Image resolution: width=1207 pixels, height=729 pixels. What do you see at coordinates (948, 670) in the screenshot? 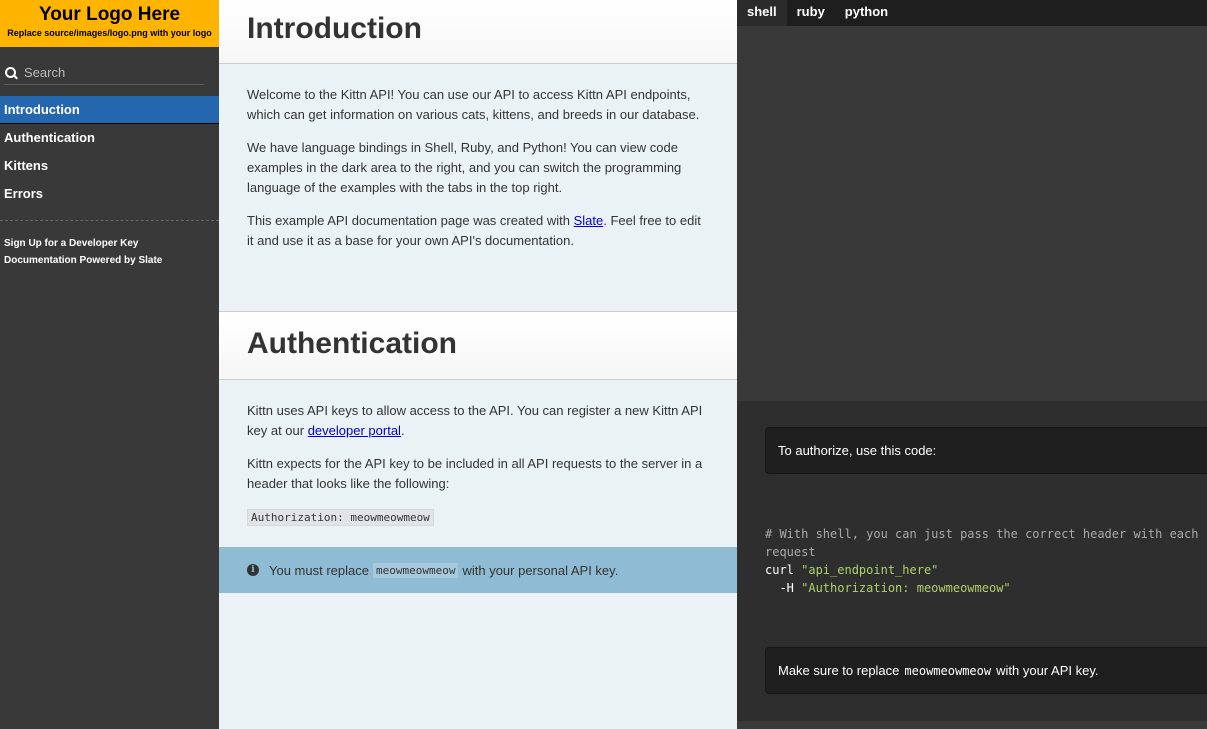
I see `replace-aside-code: meowmeowmeow` at bounding box center [948, 670].